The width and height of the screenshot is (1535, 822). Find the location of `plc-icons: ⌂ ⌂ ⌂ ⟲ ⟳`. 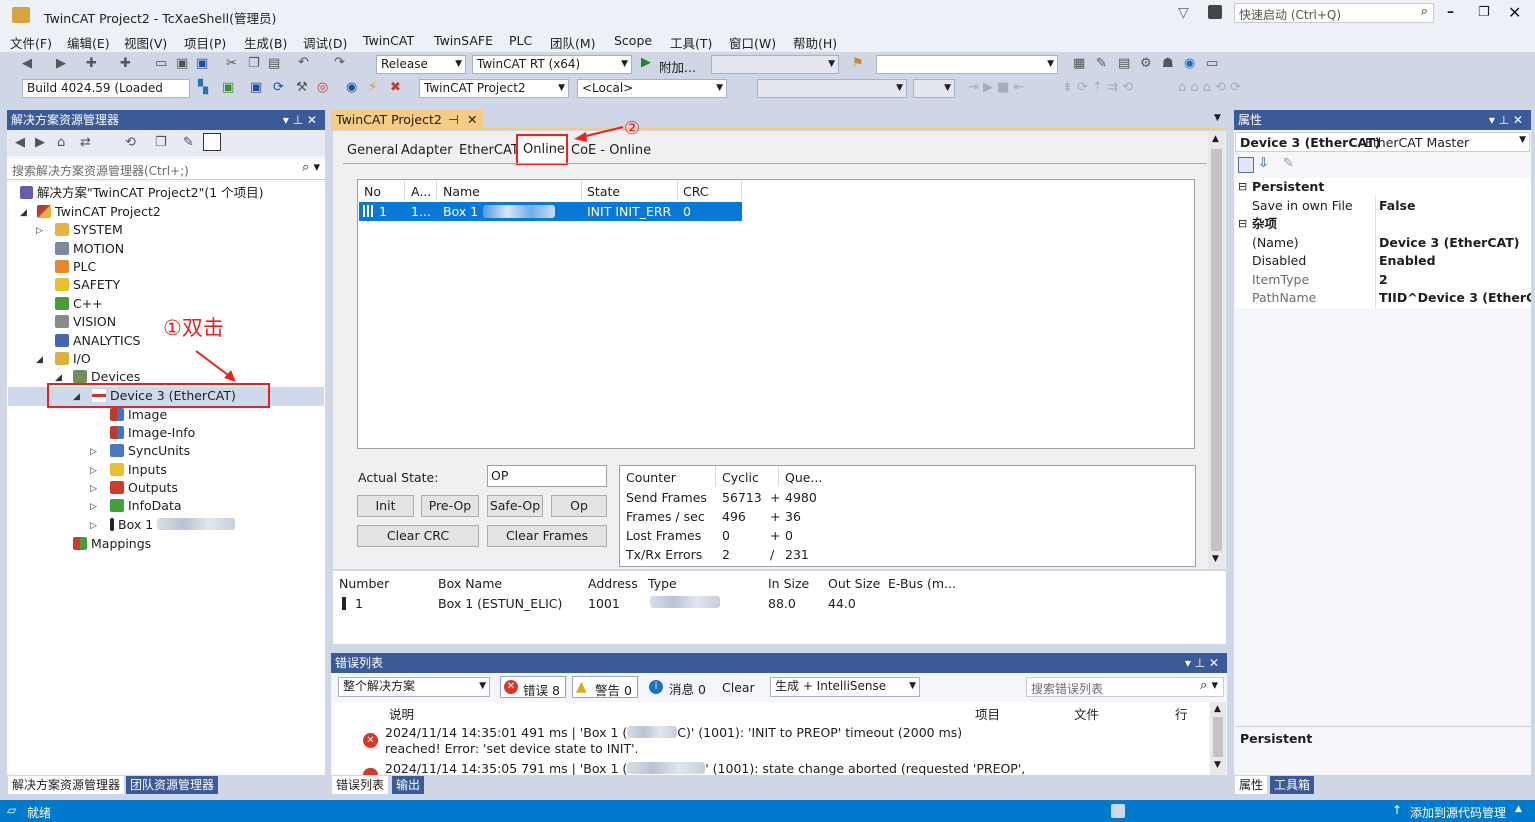

plc-icons: ⌂ ⌂ ⌂ ⟲ ⟳ is located at coordinates (1209, 87).